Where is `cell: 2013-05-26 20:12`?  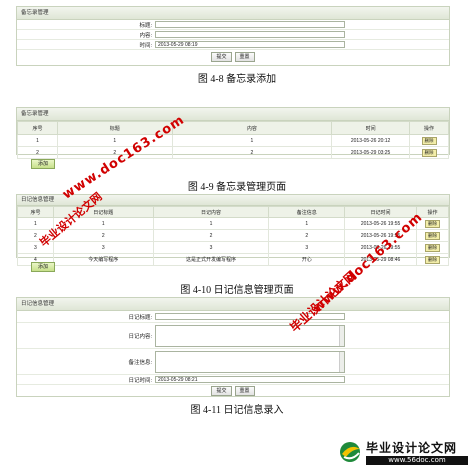
cell: 2013-05-26 20:12 is located at coordinates (371, 140).